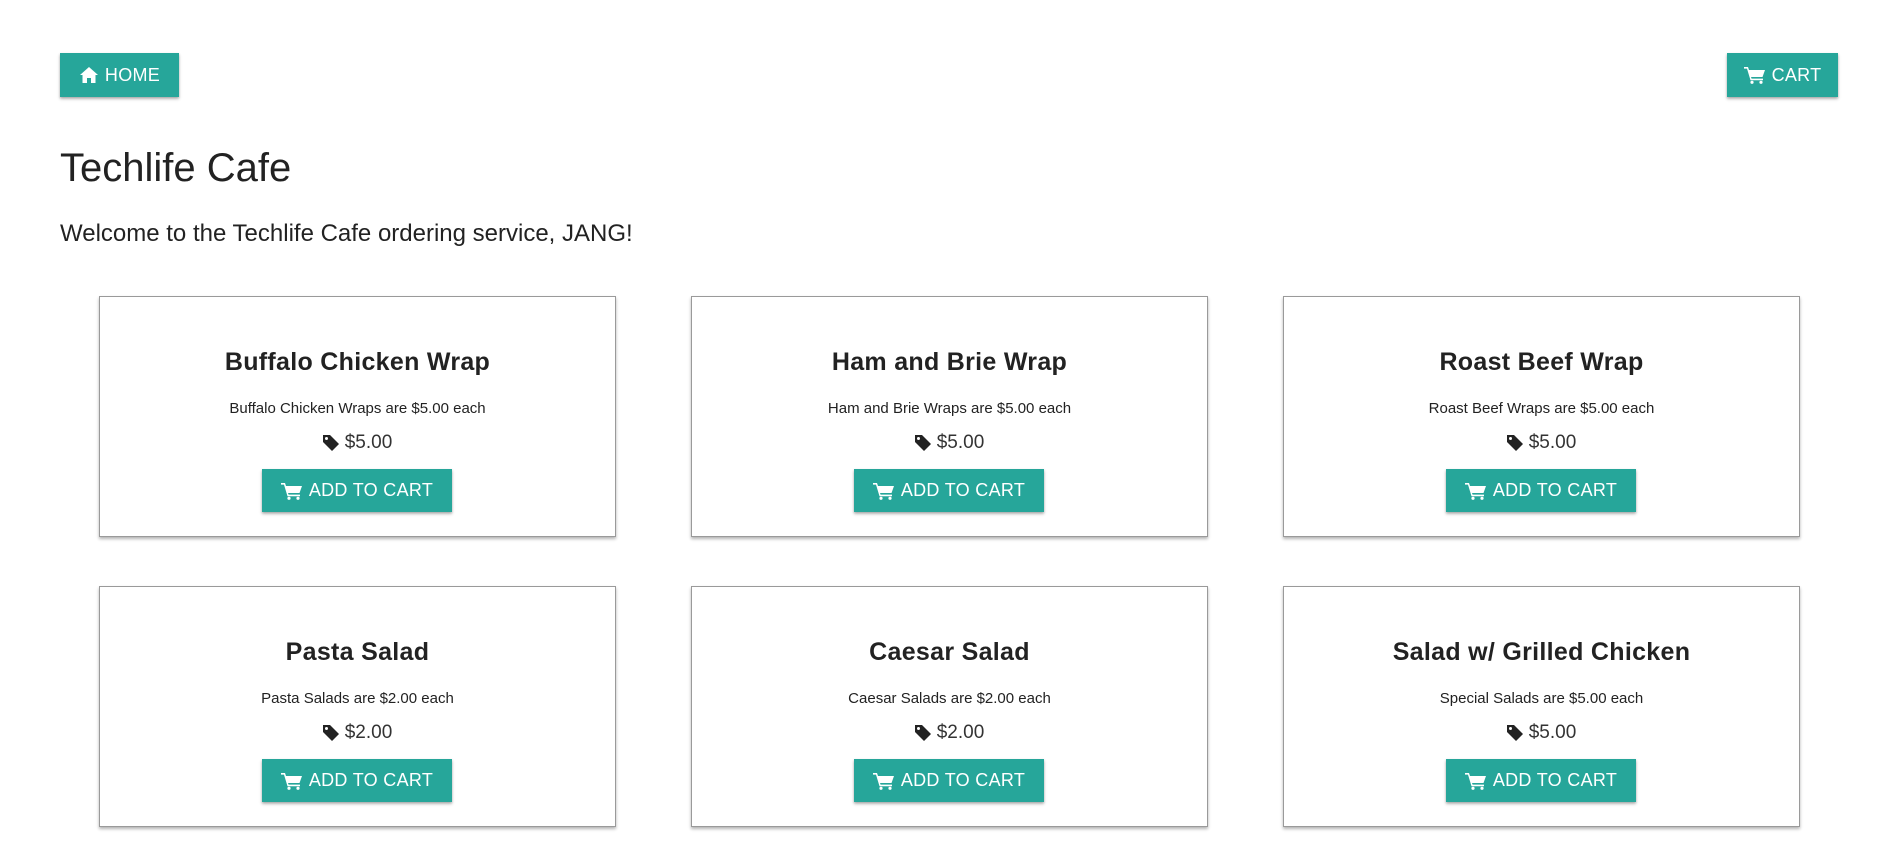  Describe the element at coordinates (949, 408) in the screenshot. I see `product-description: Ham and Brie Wraps are $5.00 each` at that location.